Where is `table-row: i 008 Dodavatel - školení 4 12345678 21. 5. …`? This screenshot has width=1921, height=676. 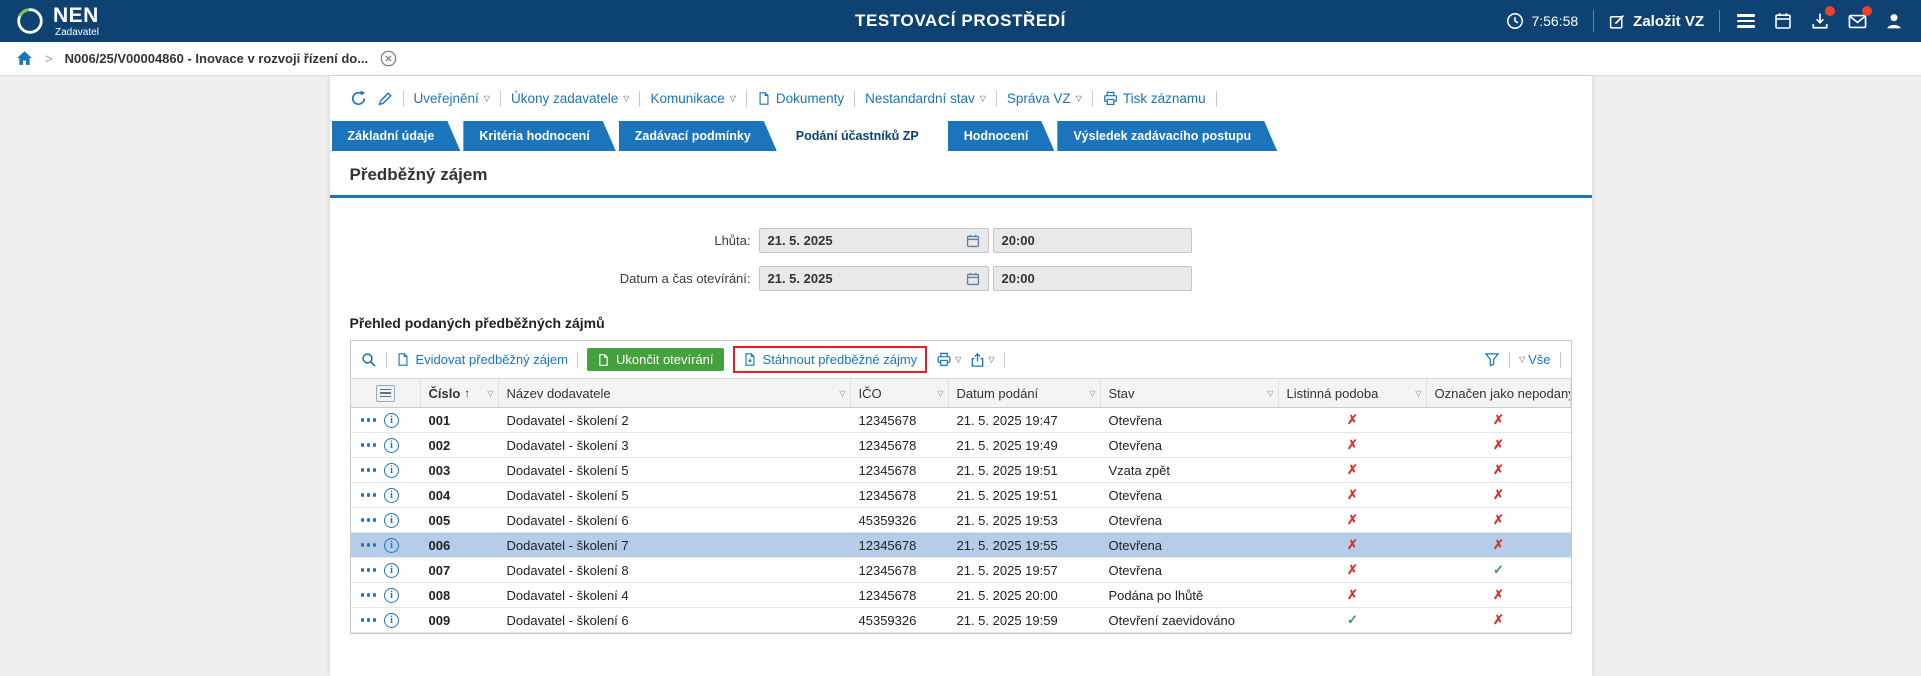
table-row: i 008 Dodavatel - školení 4 12345678 21. 5. … is located at coordinates (960, 595).